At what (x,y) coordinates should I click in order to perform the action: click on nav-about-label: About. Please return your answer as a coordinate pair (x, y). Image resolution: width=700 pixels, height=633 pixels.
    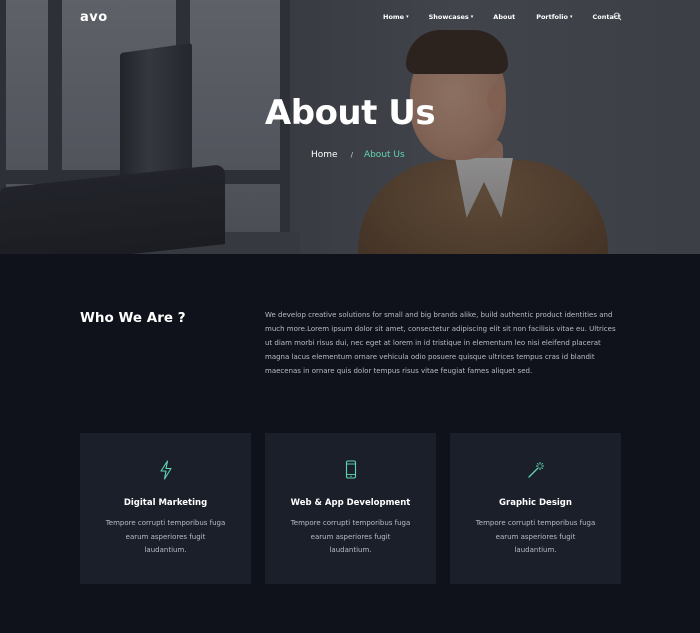
    Looking at the image, I should click on (504, 17).